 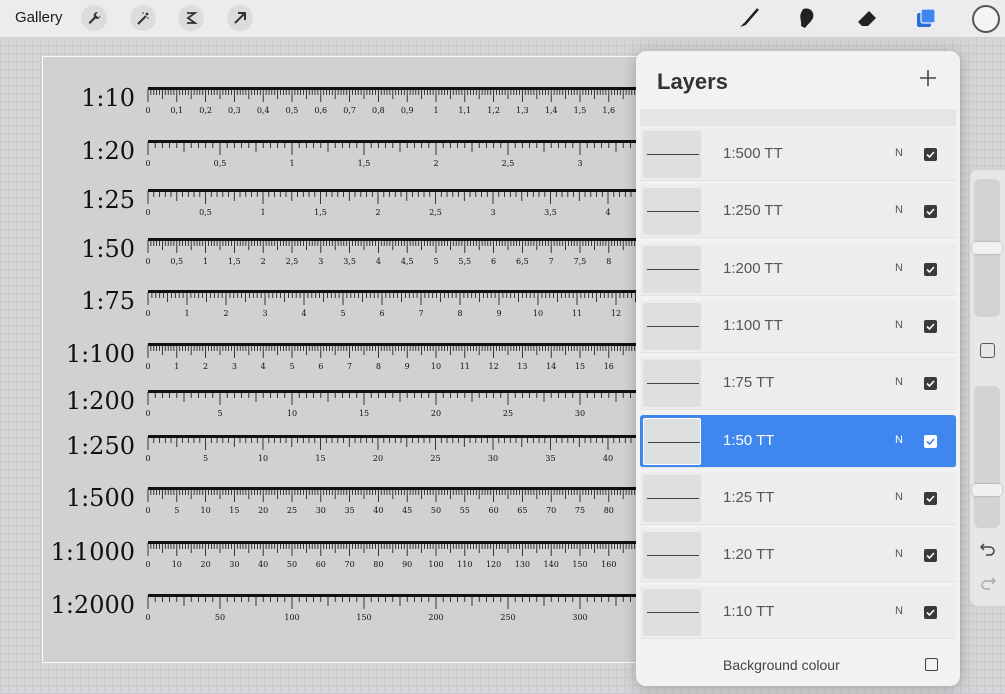 I want to click on ruler-tick-label: 6,5, so click(x=522, y=261).